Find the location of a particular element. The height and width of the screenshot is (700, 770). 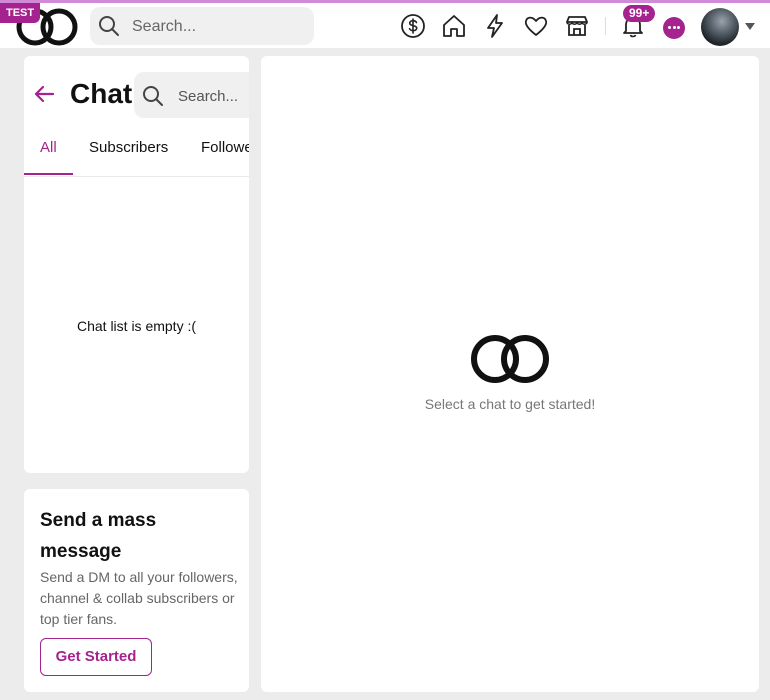

active-tab-indicator is located at coordinates (48, 174).